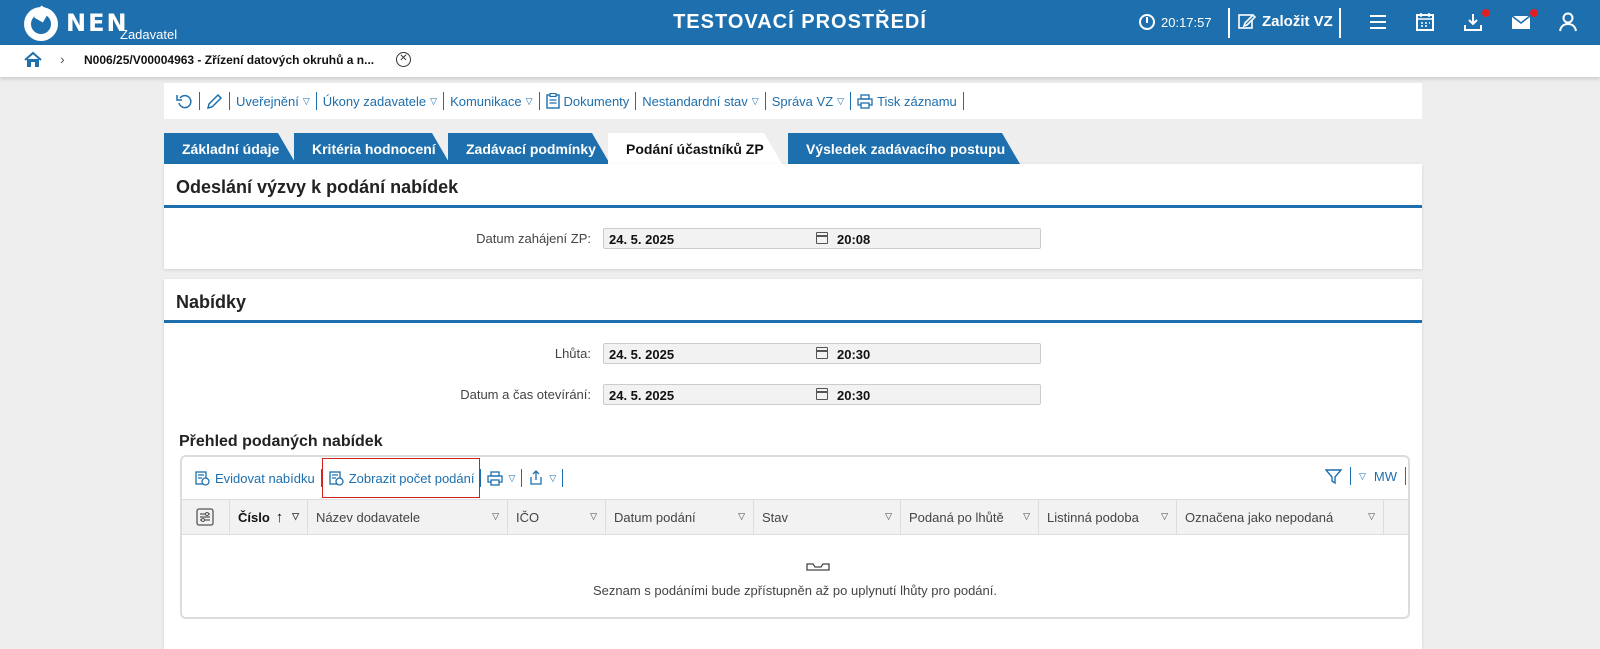  What do you see at coordinates (1379, 23) in the screenshot?
I see `menu-icon` at bounding box center [1379, 23].